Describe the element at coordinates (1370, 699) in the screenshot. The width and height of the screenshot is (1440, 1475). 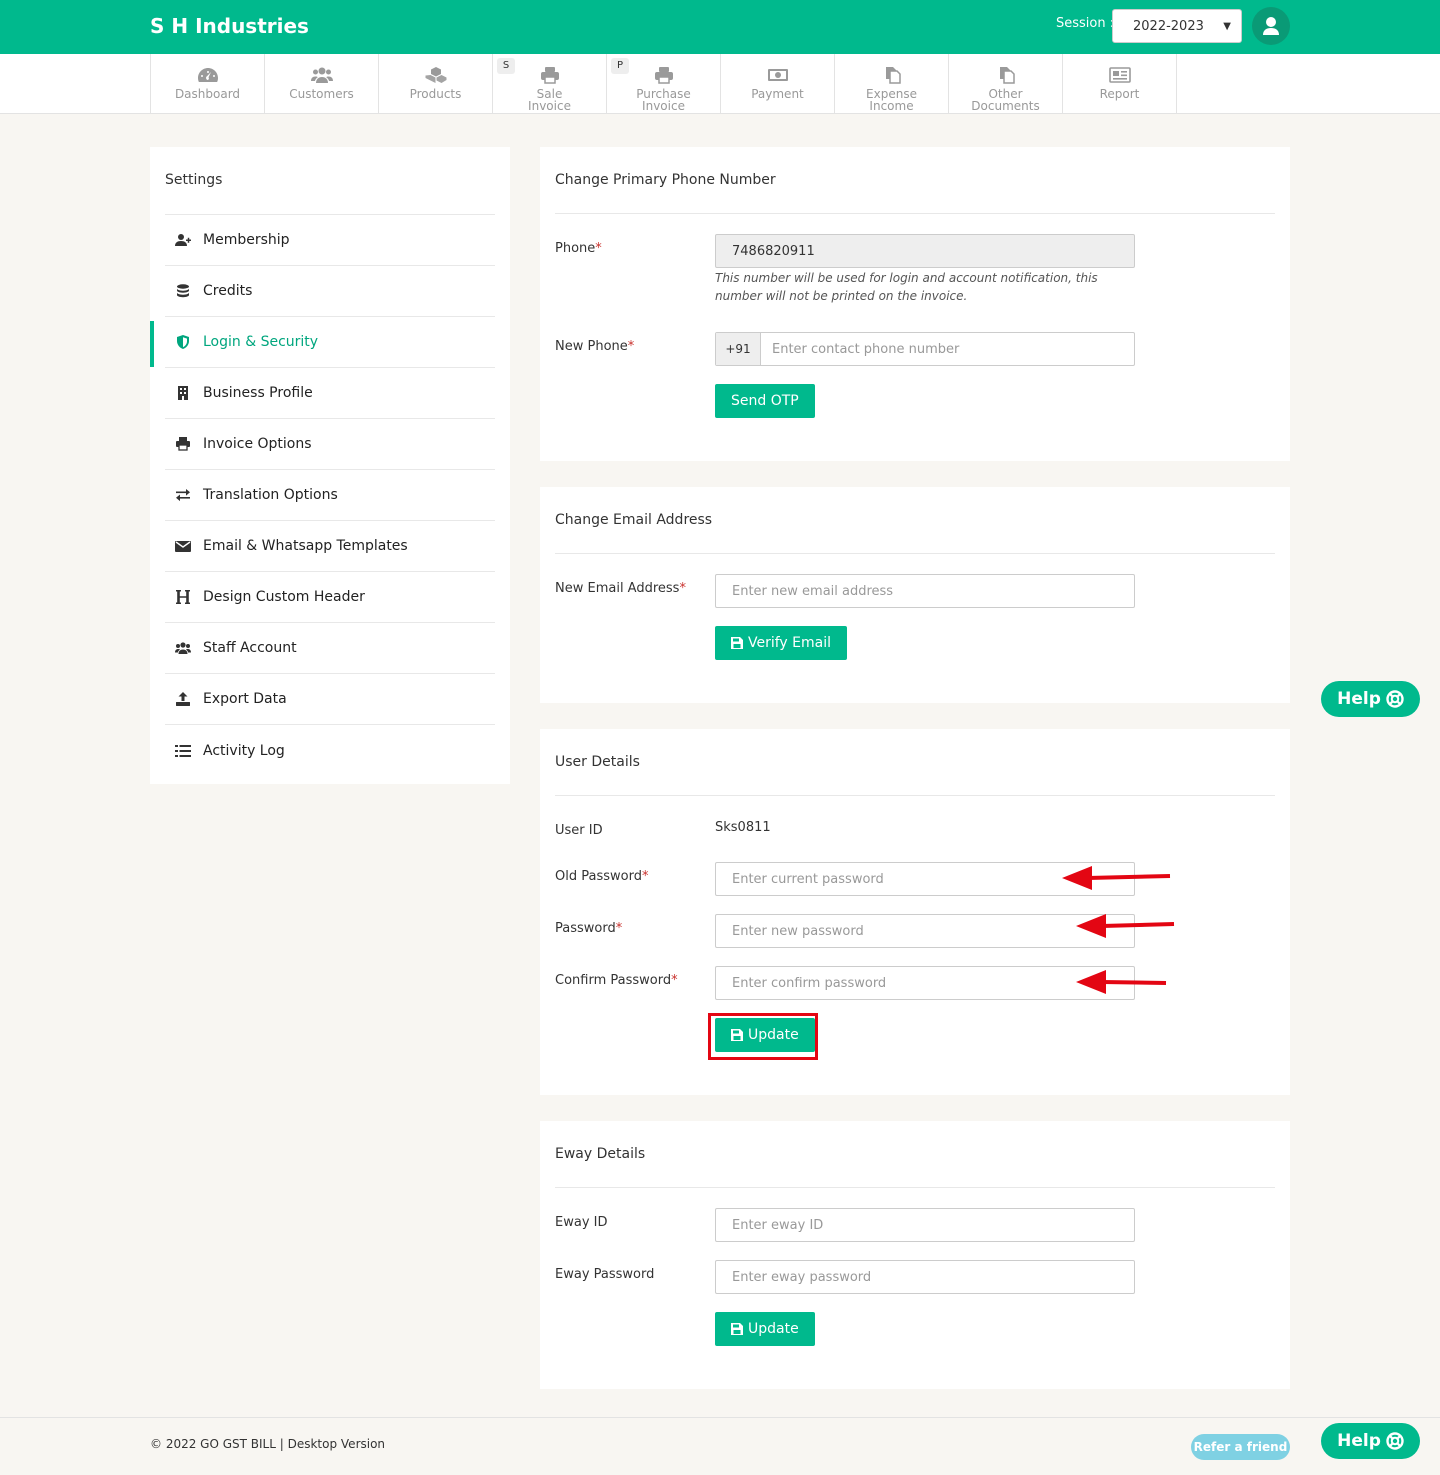
I see `help-button: Help` at that location.